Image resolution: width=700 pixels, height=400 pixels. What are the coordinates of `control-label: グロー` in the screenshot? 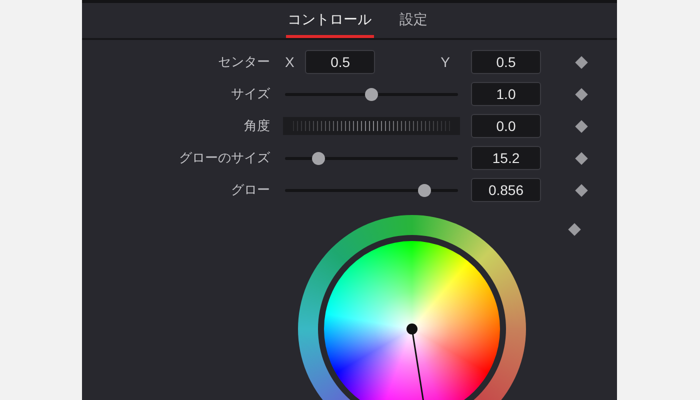 It's located at (250, 190).